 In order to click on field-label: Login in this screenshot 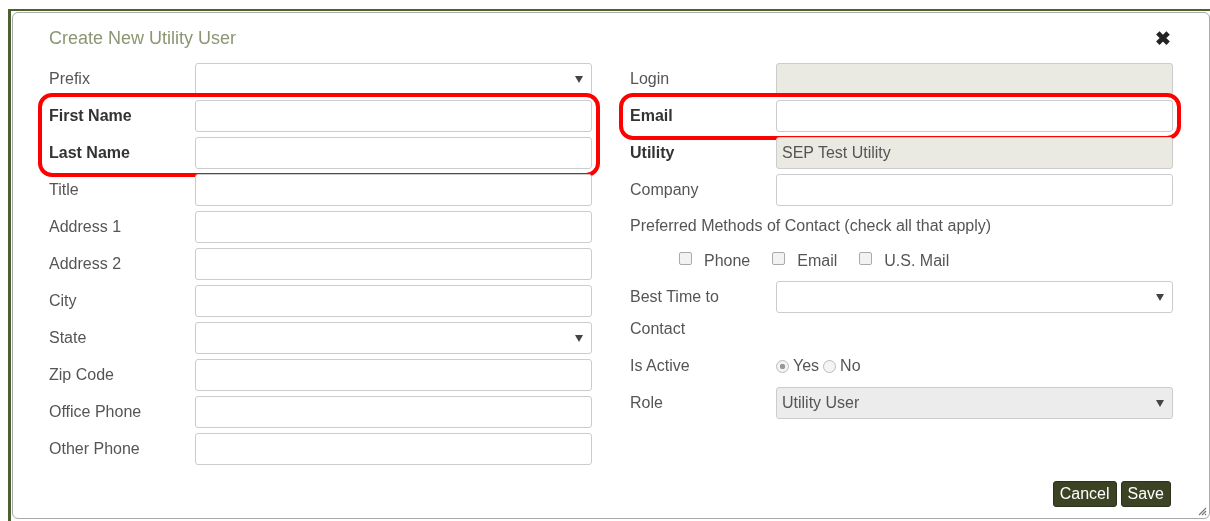, I will do `click(650, 79)`.